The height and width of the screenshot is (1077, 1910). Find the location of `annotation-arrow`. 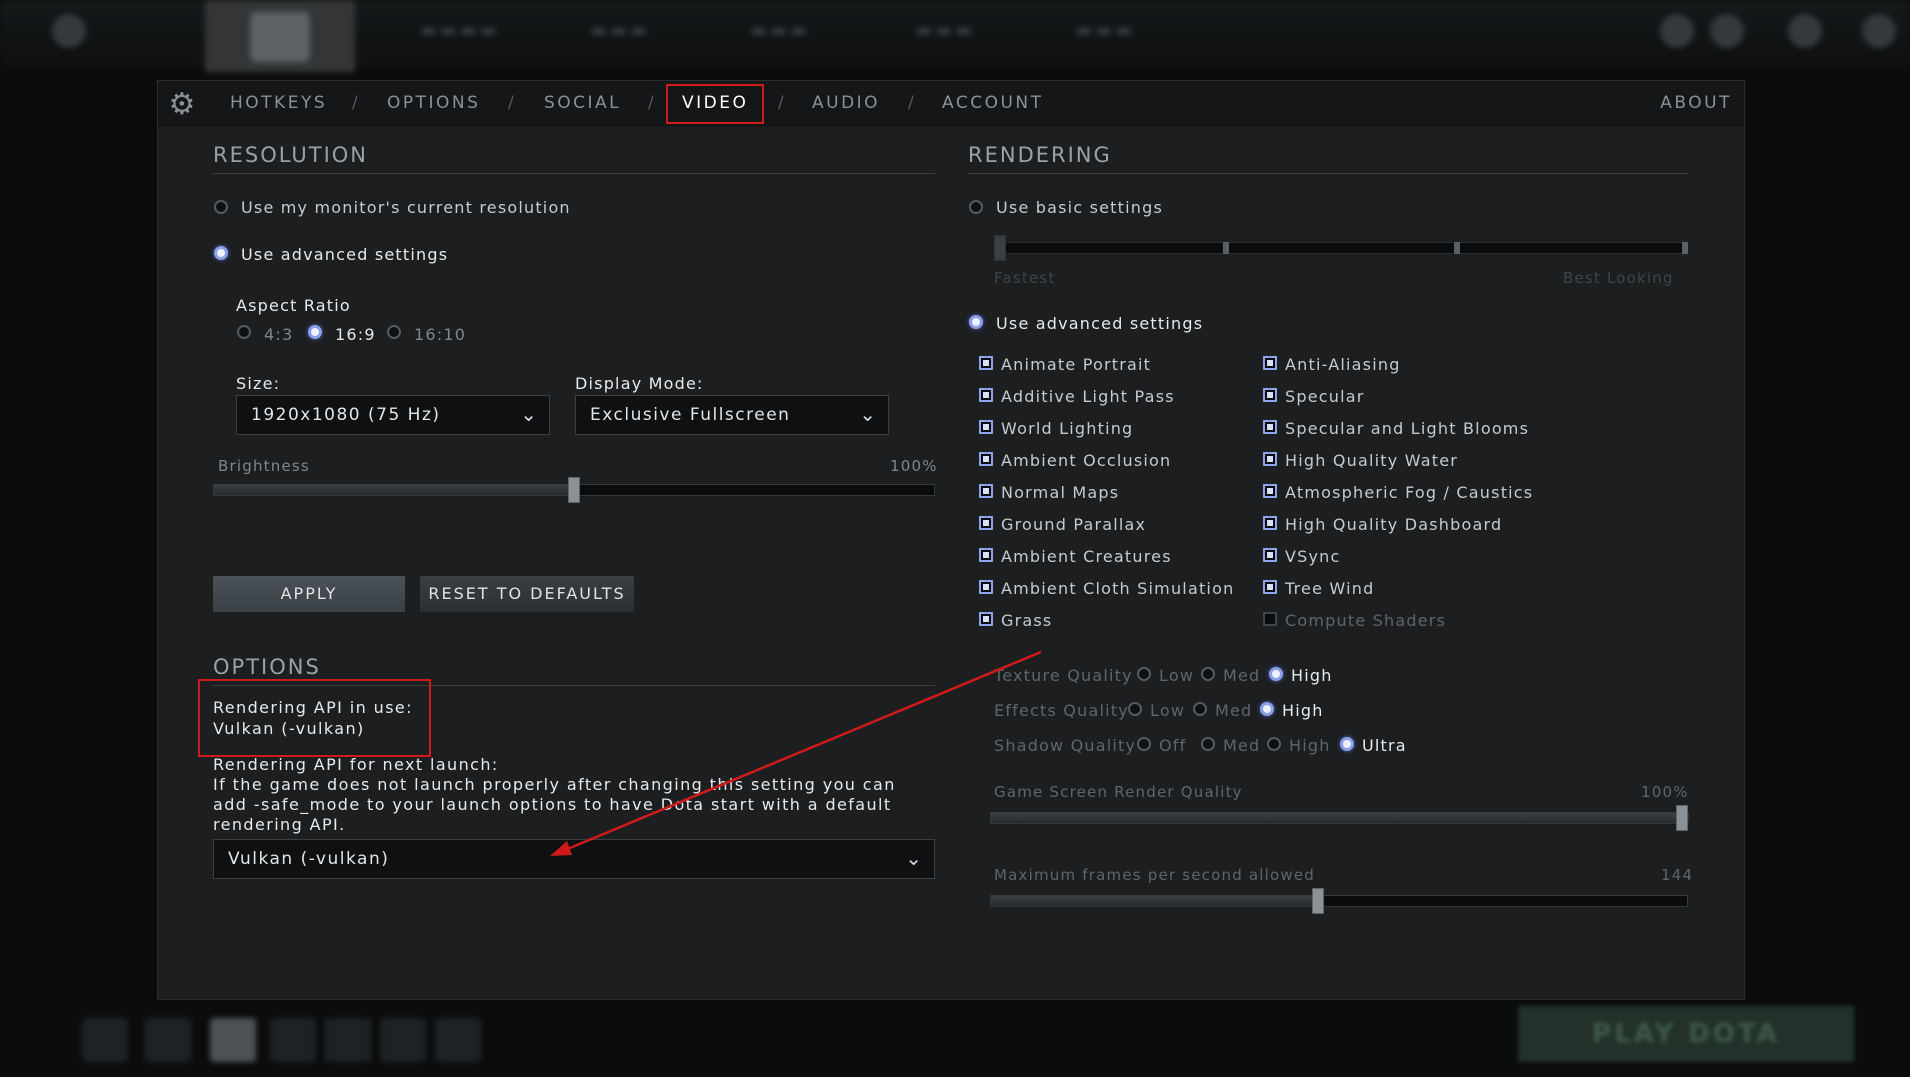

annotation-arrow is located at coordinates (796, 753).